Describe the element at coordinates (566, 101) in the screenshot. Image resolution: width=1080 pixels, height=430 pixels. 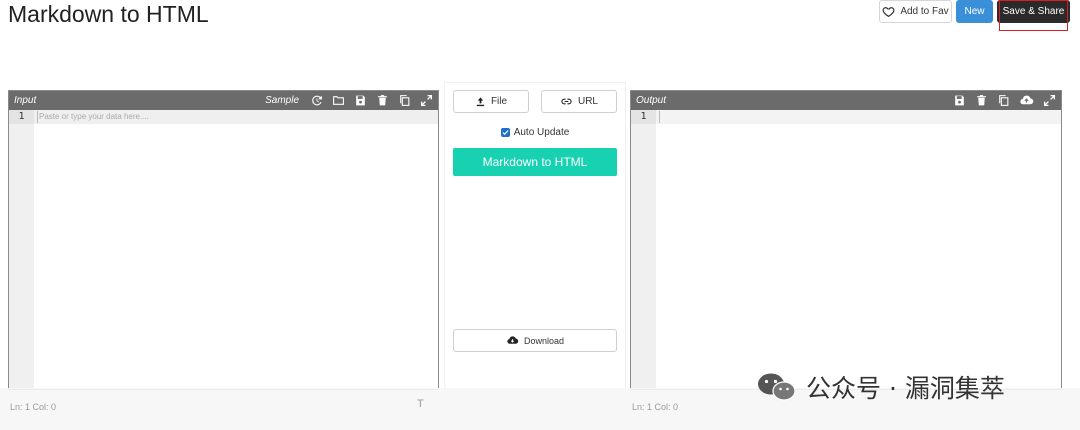
I see `link-icon` at that location.